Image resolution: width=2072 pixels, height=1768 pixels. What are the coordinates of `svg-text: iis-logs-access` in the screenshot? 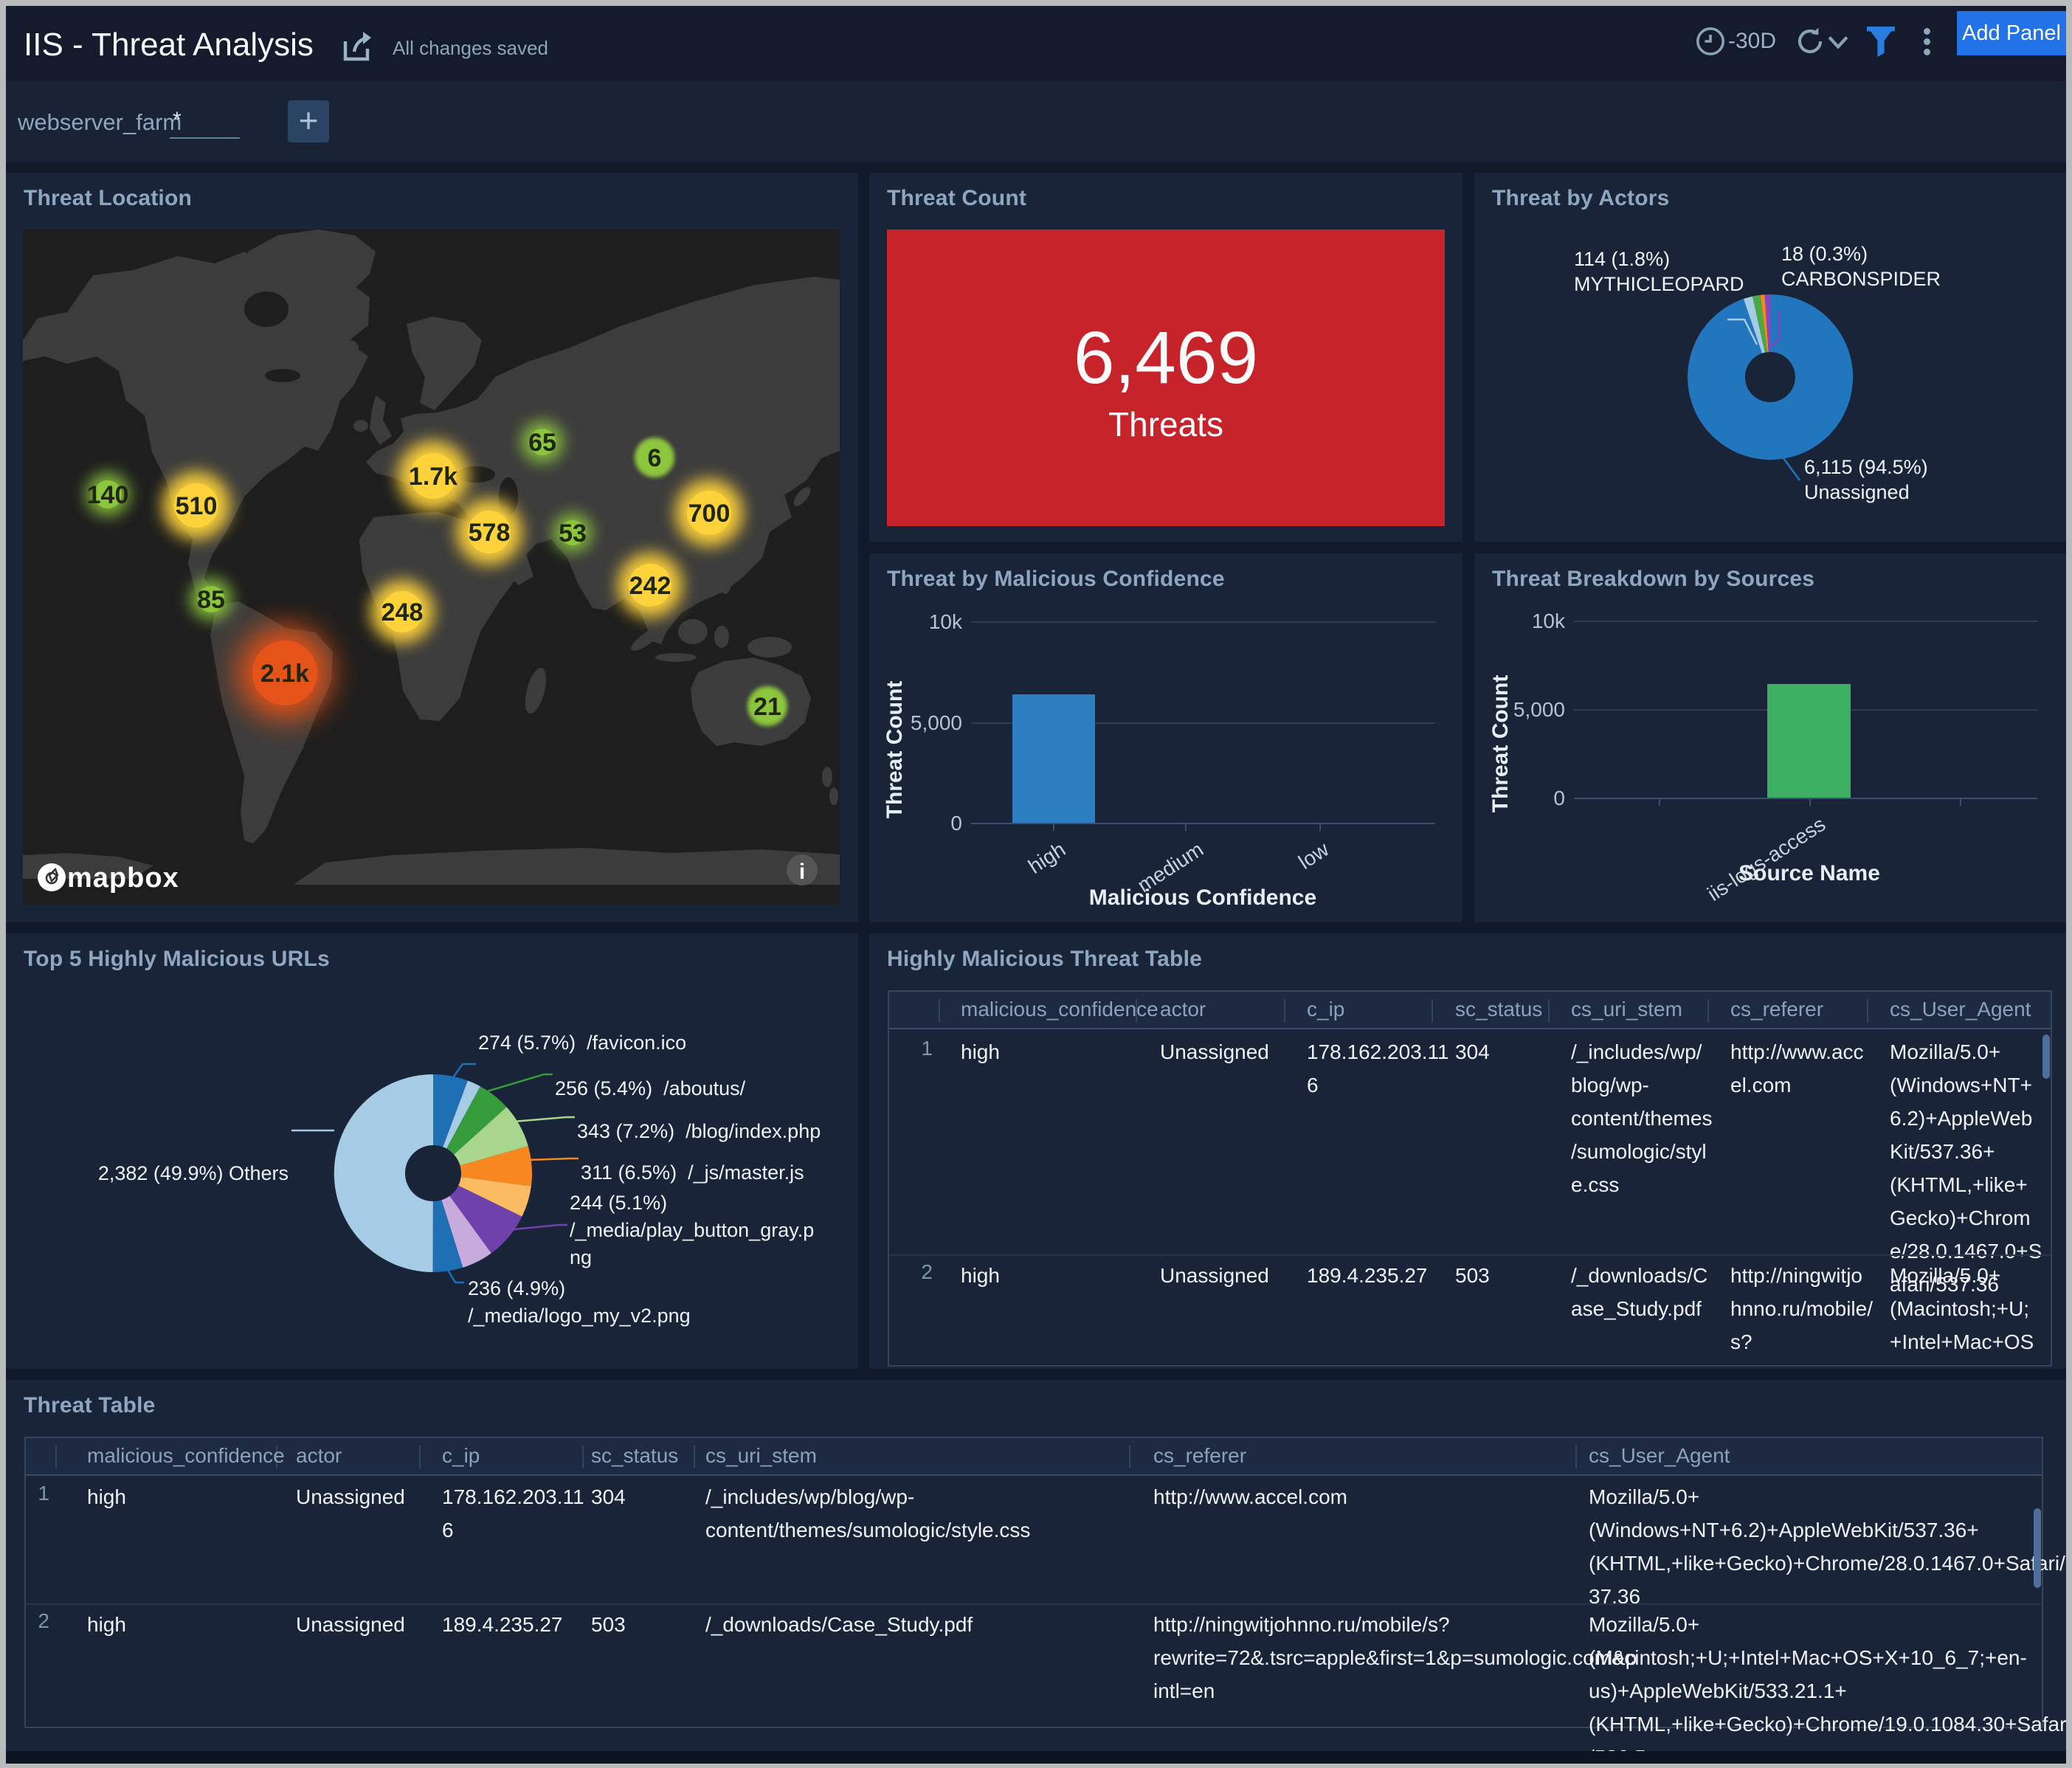 It's located at (1766, 859).